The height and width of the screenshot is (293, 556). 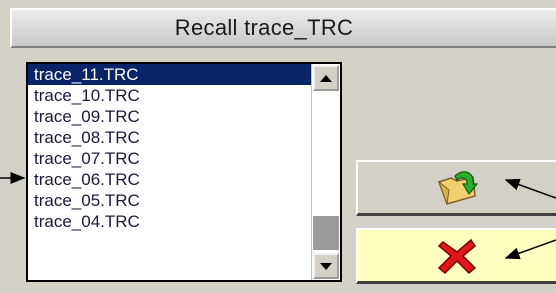 I want to click on scroll-down-button, so click(x=326, y=266).